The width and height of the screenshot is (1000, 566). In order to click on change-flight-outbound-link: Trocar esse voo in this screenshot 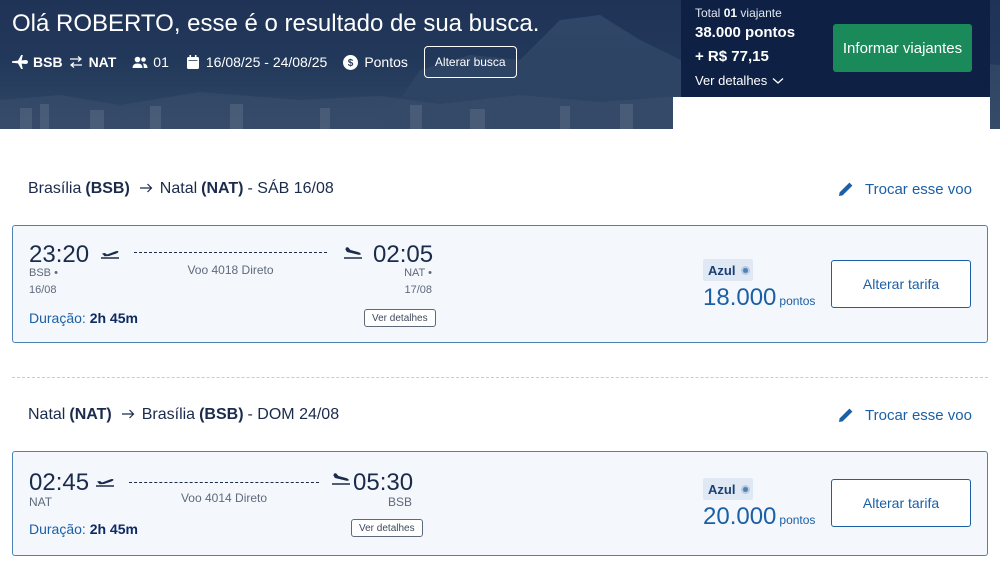, I will do `click(904, 189)`.